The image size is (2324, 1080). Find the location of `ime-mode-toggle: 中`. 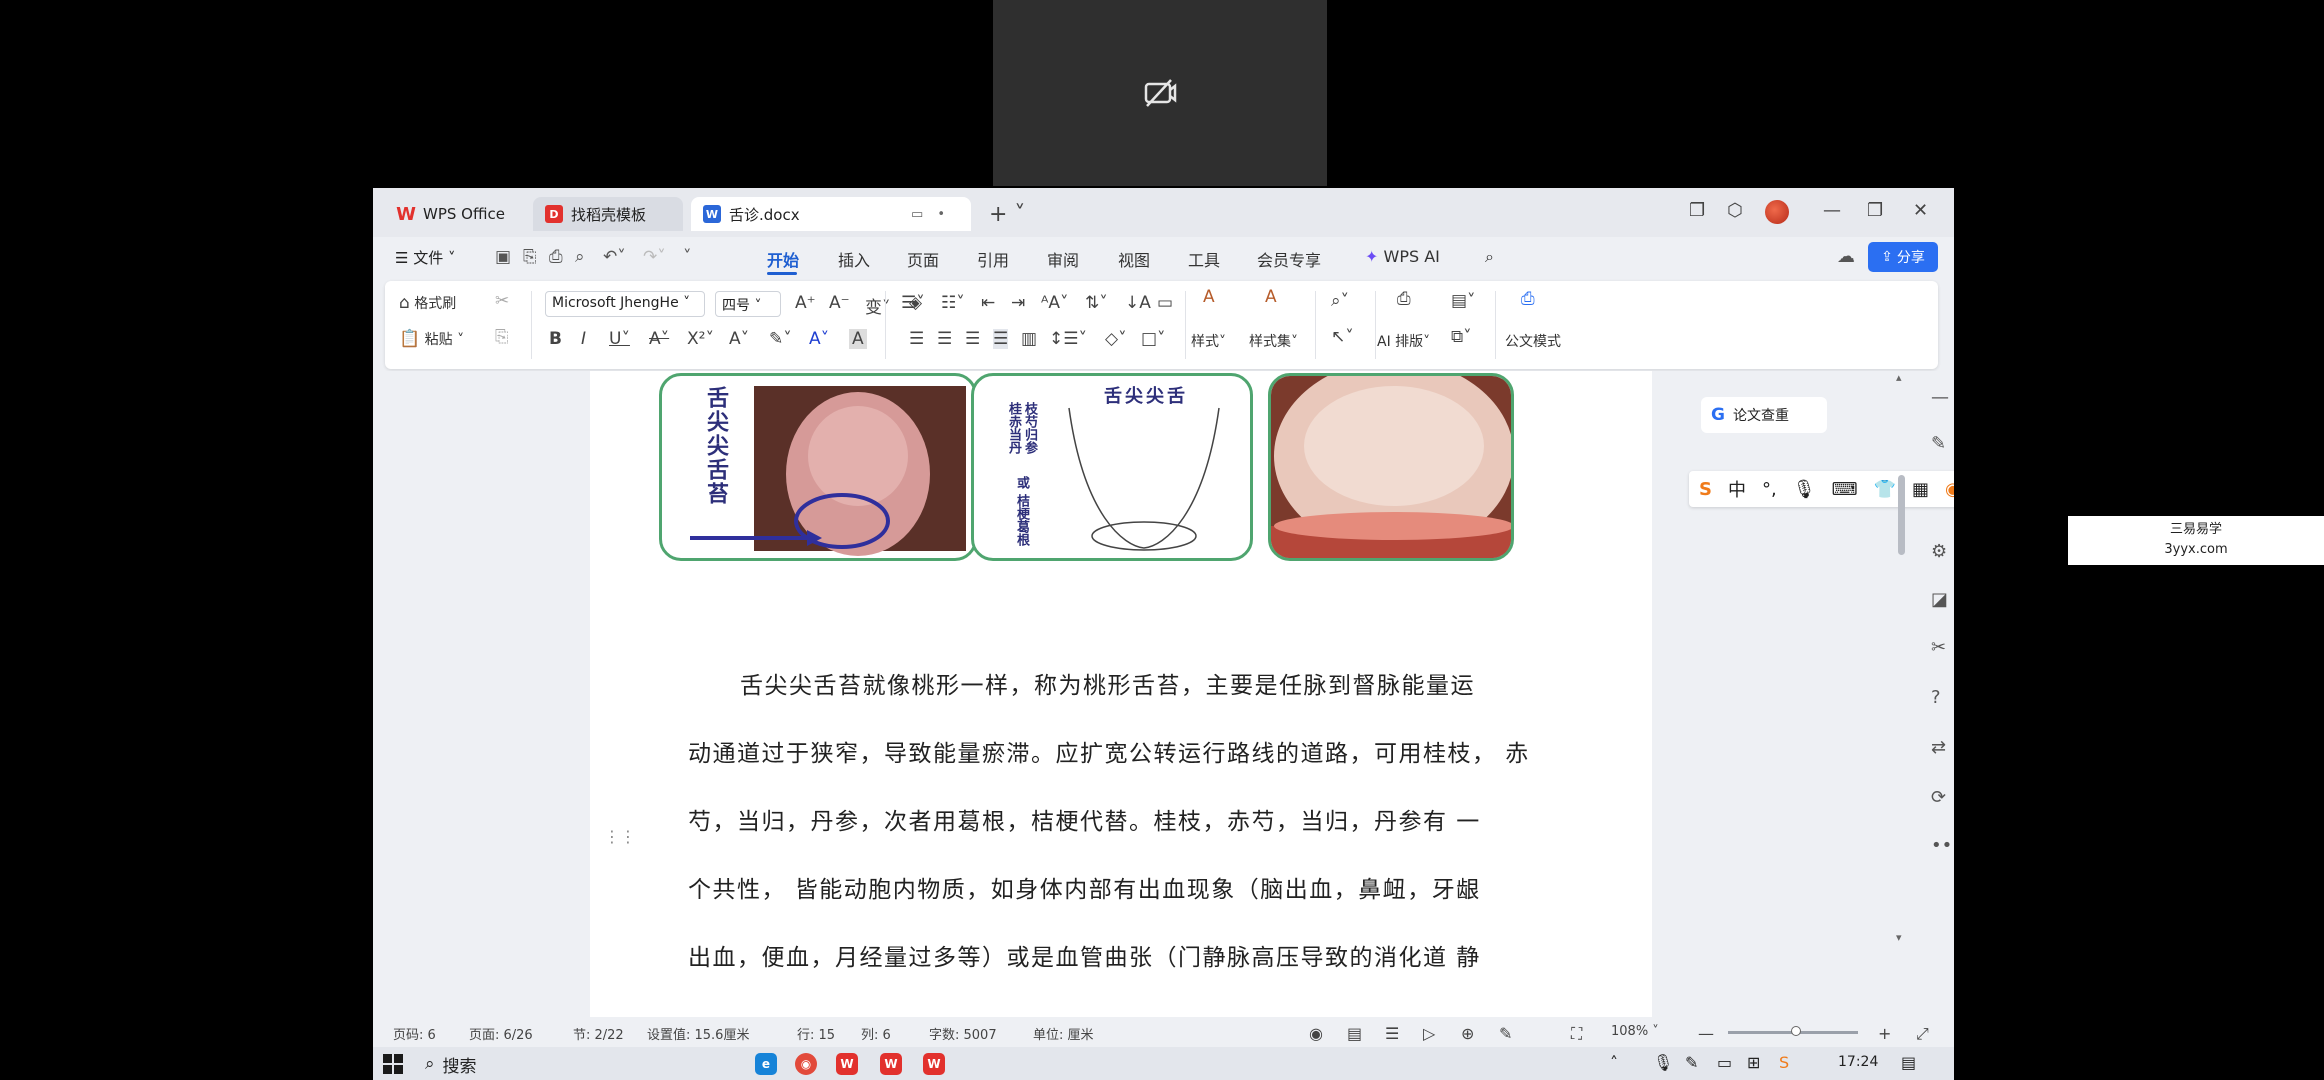

ime-mode-toggle: 中 is located at coordinates (1737, 489).